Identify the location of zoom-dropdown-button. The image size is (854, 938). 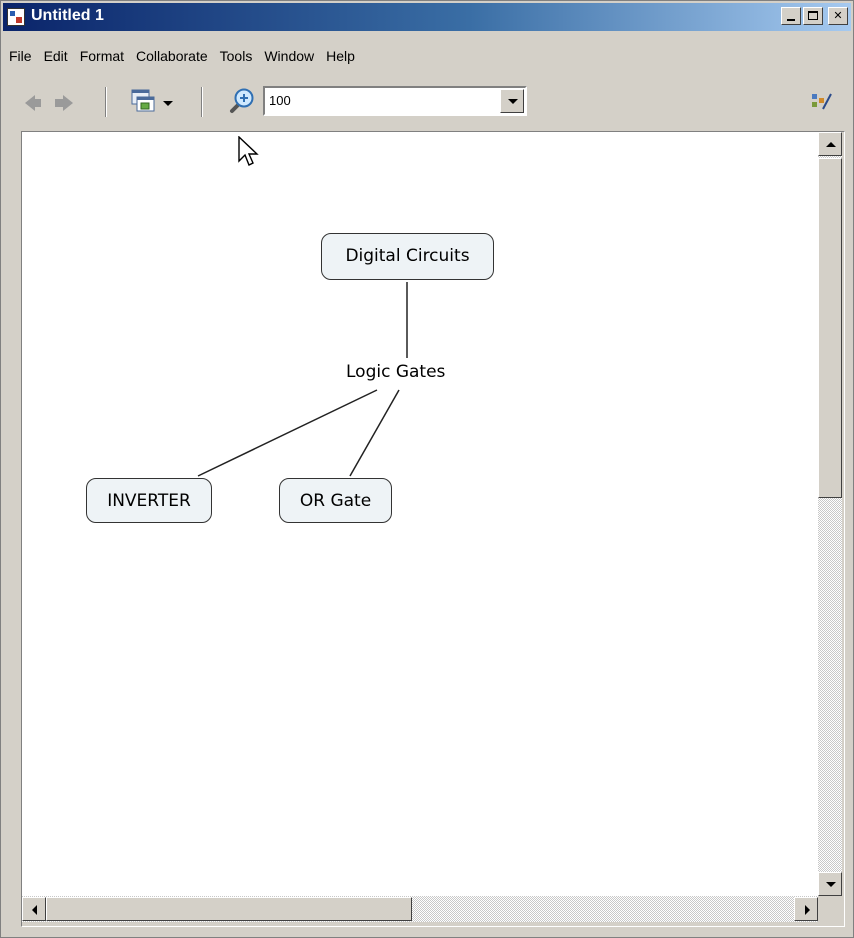
(512, 101).